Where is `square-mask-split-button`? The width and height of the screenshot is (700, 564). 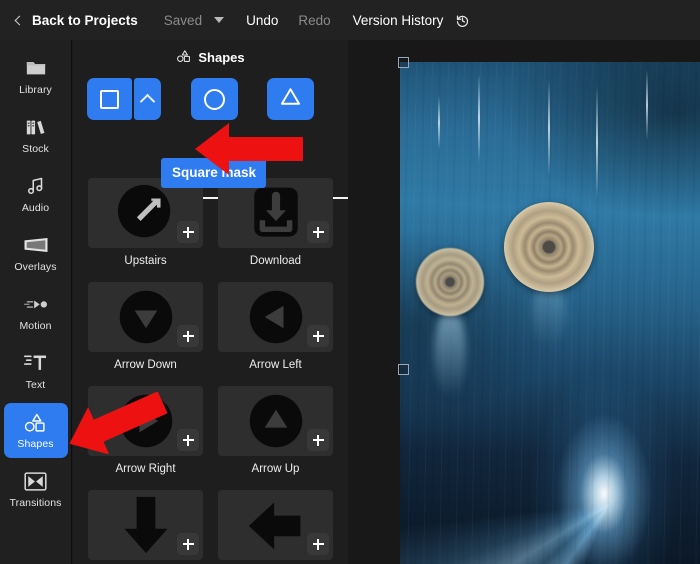
square-mask-split-button is located at coordinates (124, 99).